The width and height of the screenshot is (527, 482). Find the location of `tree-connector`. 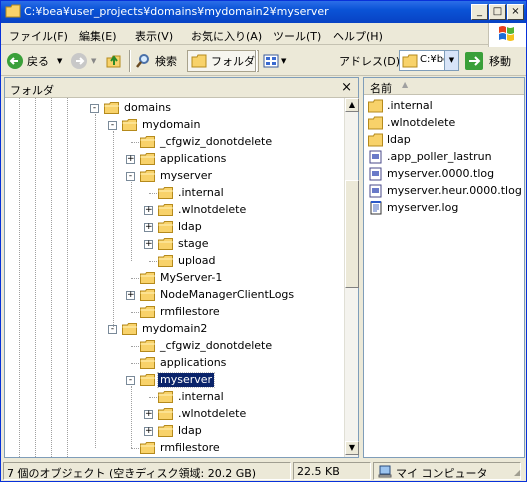

tree-connector is located at coordinates (153, 261).